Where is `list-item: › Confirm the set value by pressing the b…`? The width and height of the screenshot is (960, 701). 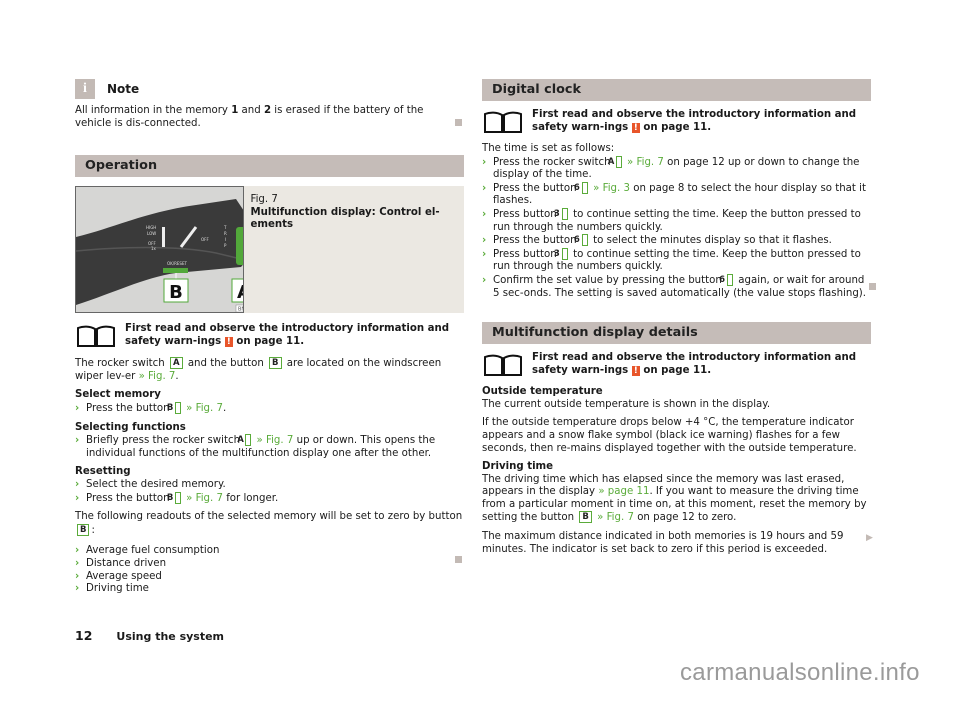
list-item: › Confirm the set value by pressing the b… is located at coordinates (674, 286).